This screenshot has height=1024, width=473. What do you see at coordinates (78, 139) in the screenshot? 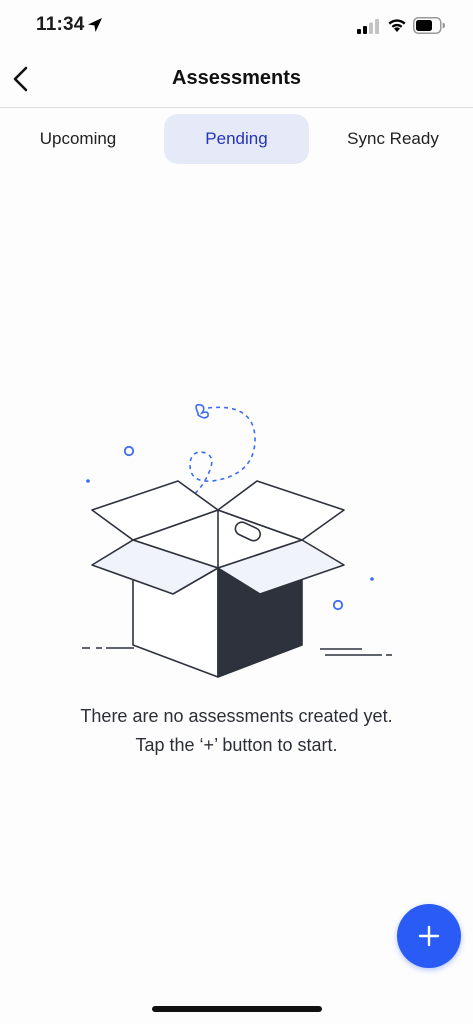
I see `tab-upcoming: Upcoming` at bounding box center [78, 139].